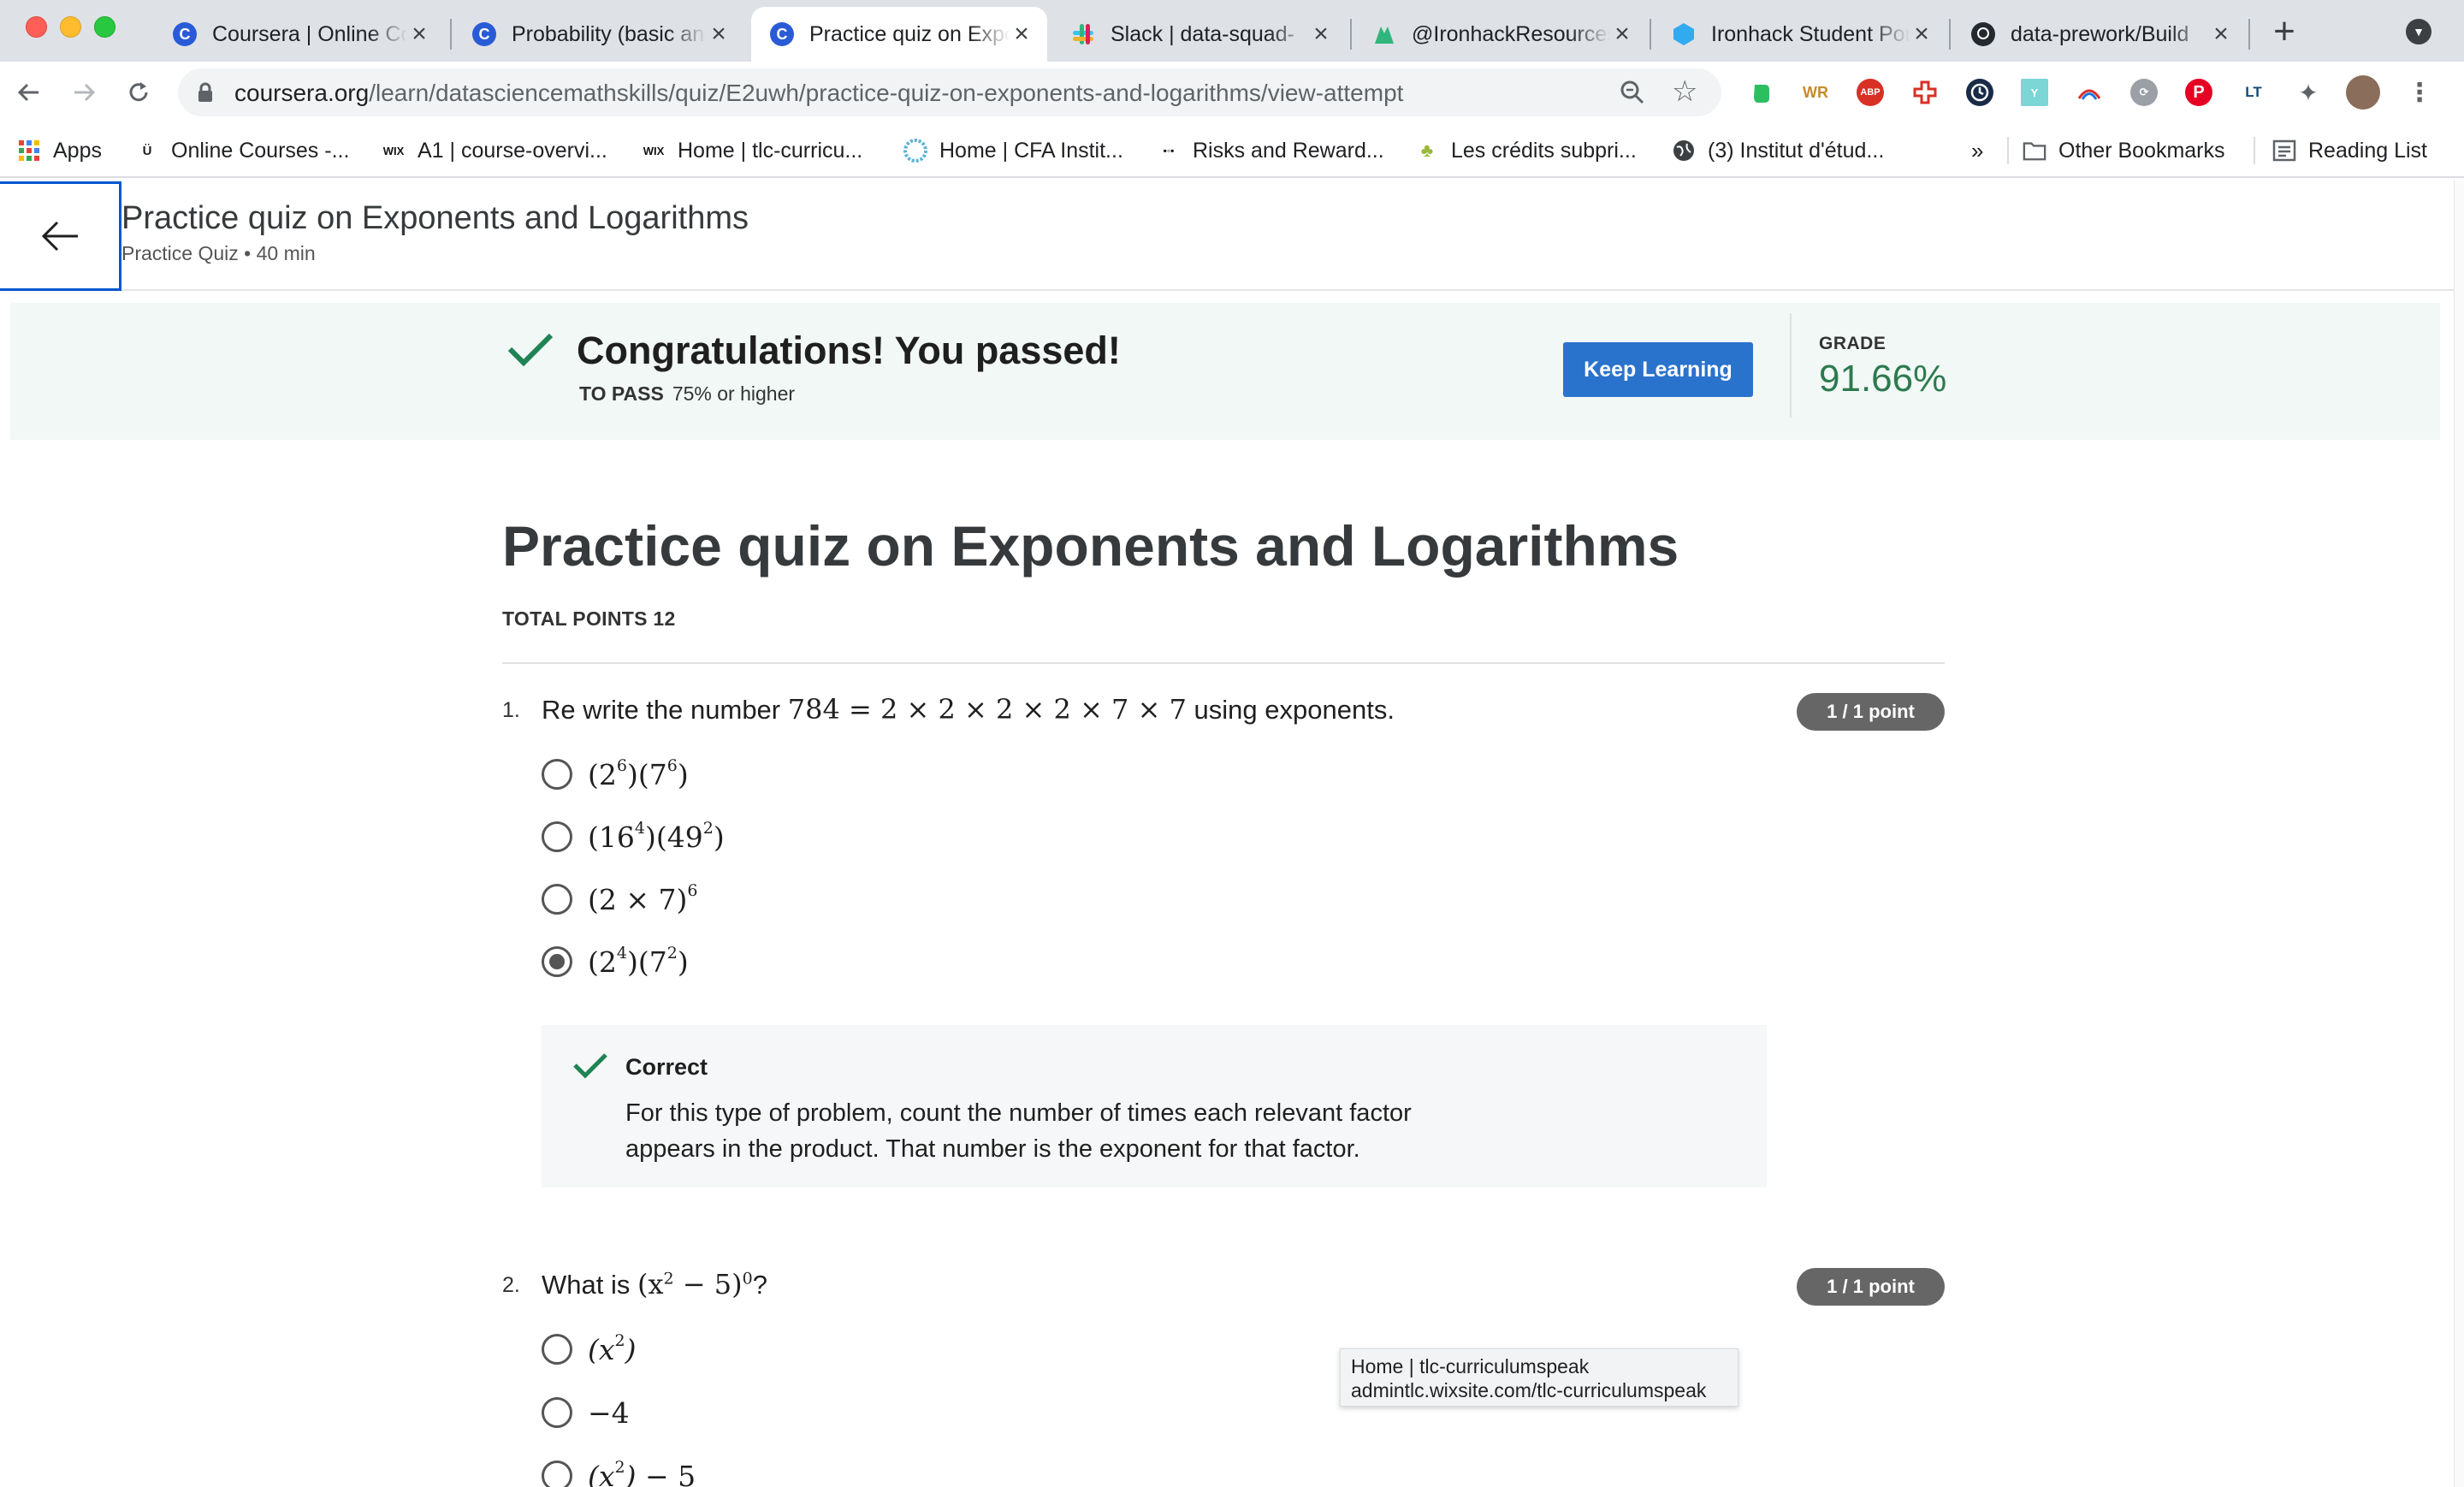  What do you see at coordinates (734, 393) in the screenshot?
I see `to-pass-value: 75% or higher` at bounding box center [734, 393].